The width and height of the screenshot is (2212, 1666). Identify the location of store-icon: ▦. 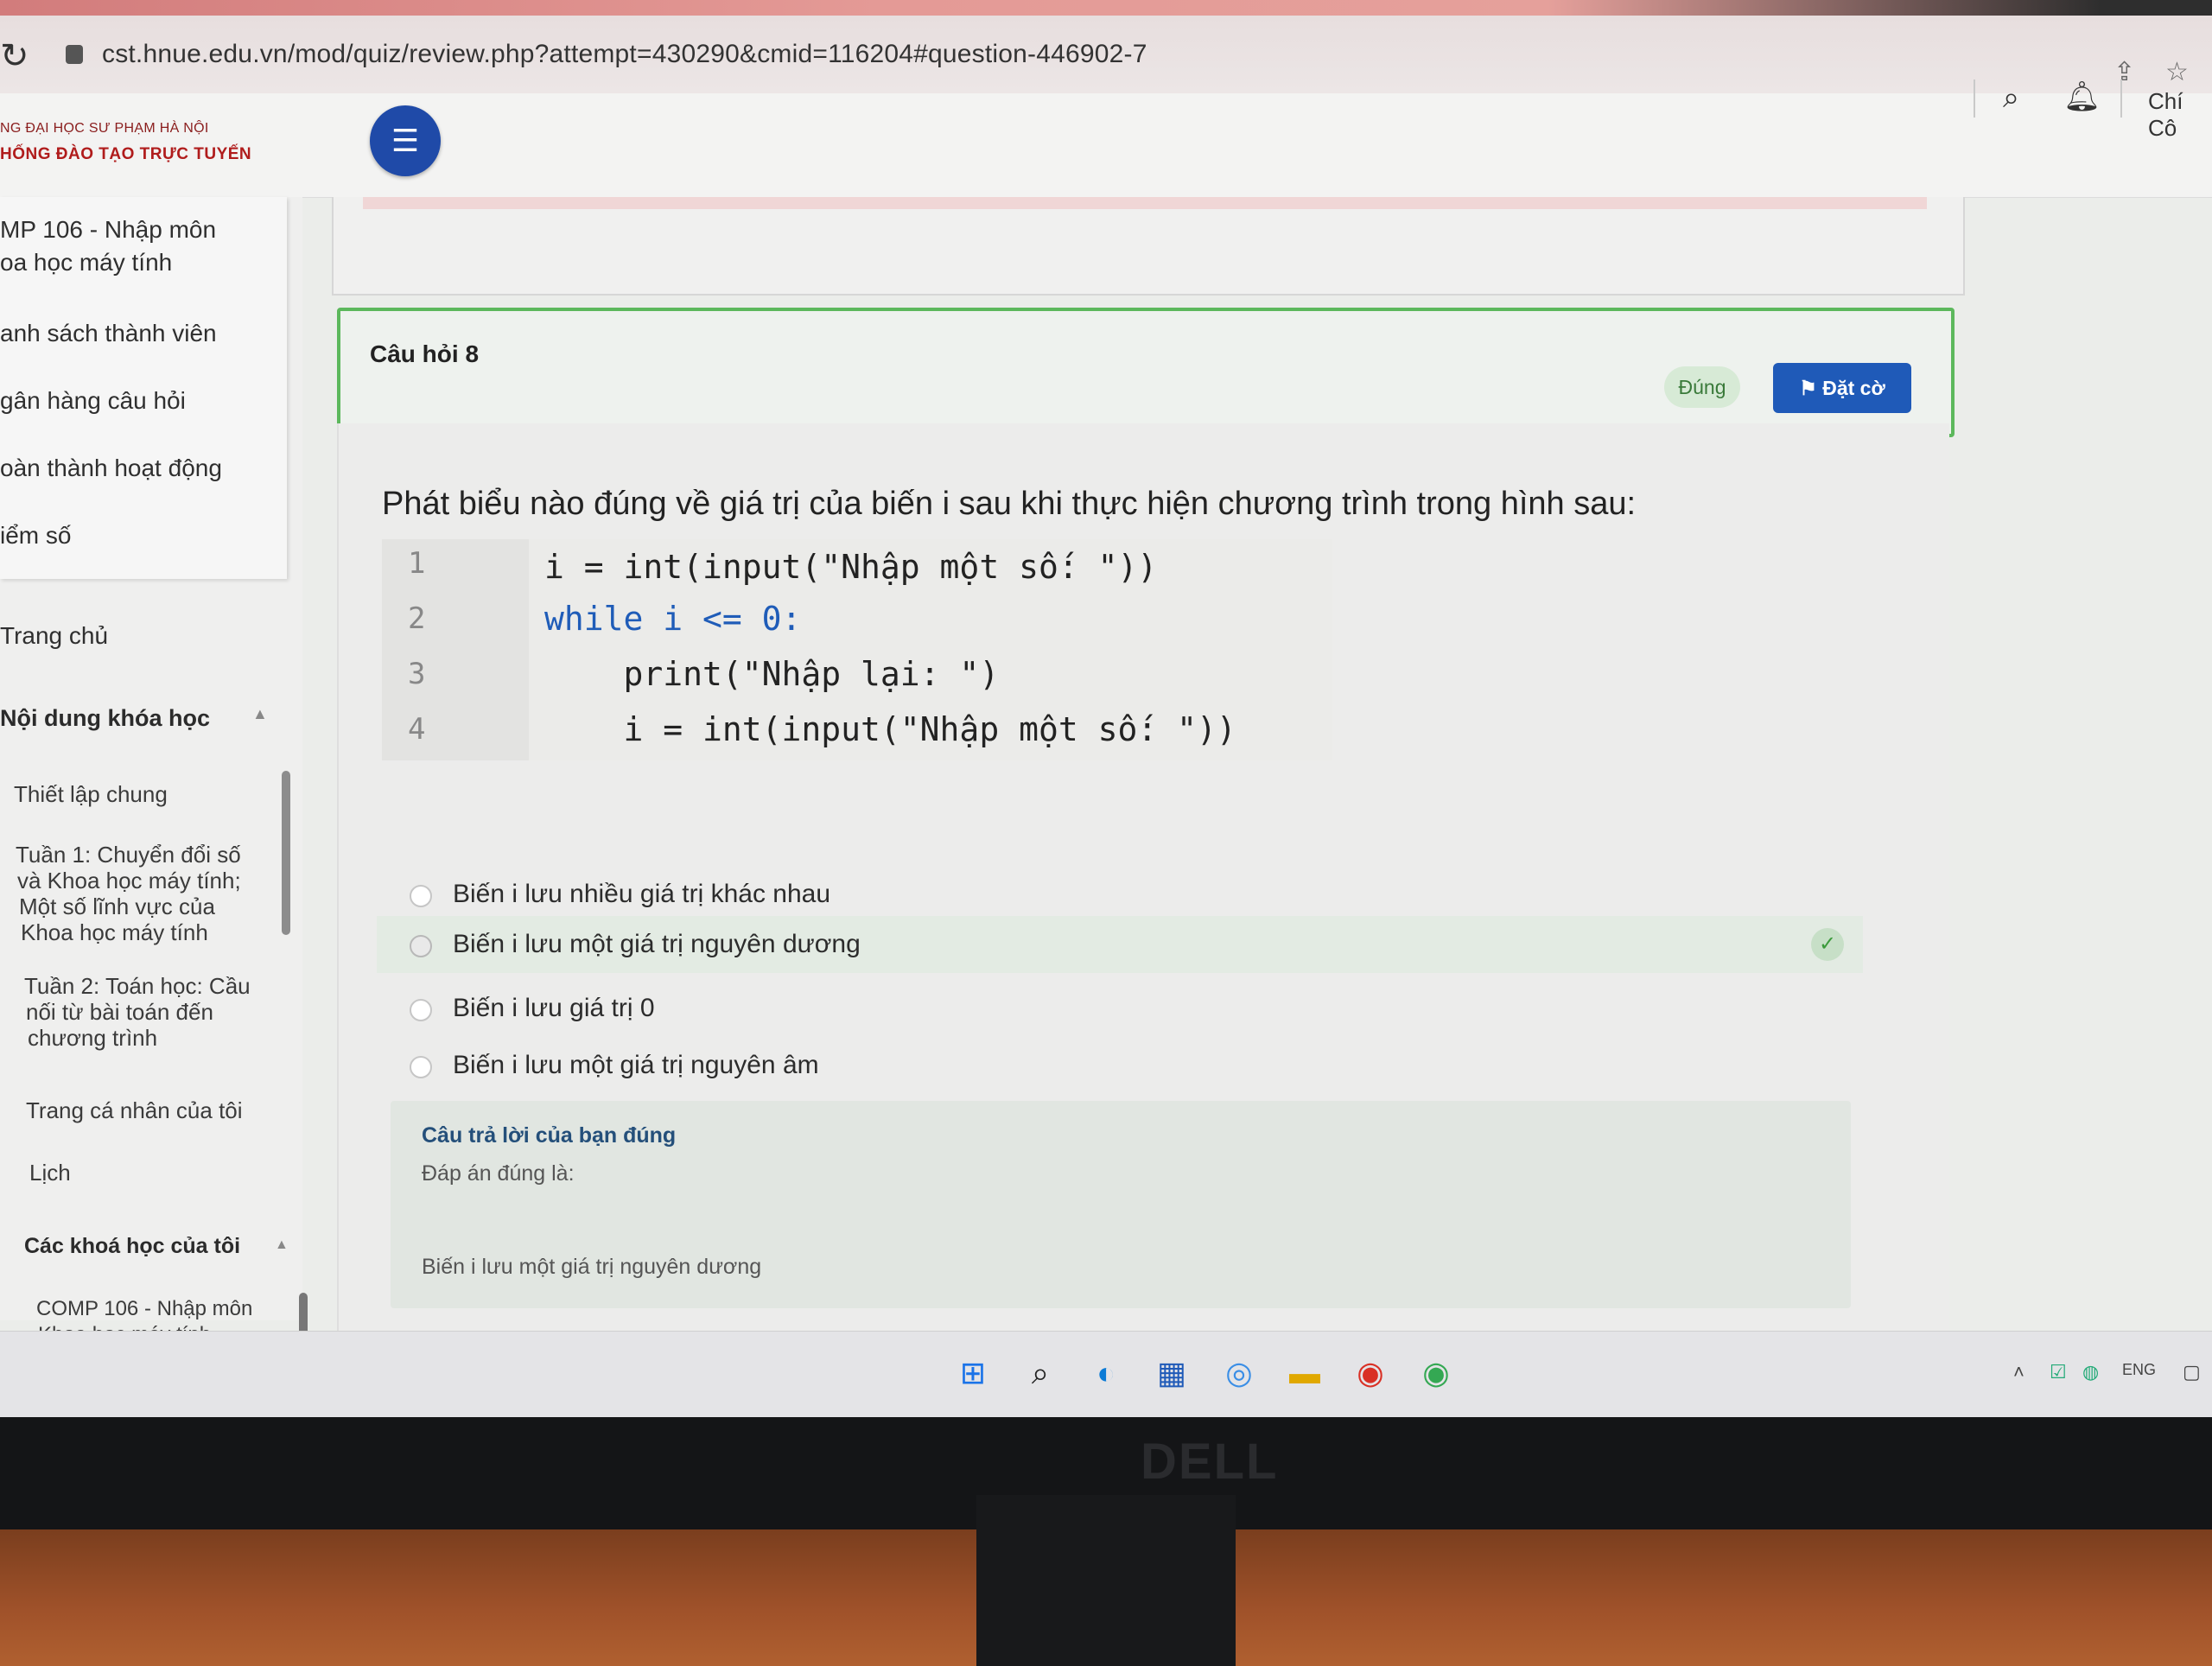
(1171, 1373).